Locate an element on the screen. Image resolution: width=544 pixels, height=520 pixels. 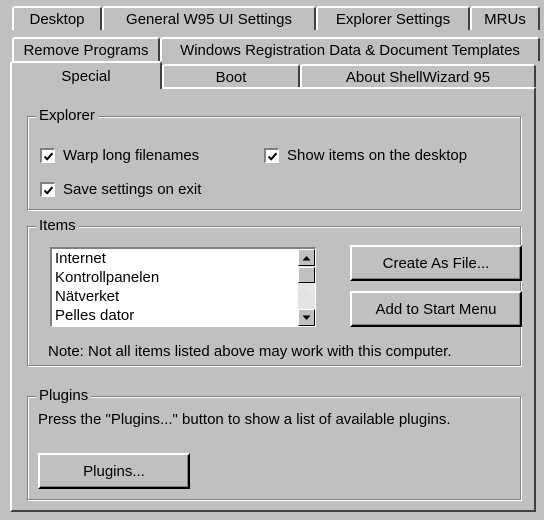
list-item: Kontrollpanelen is located at coordinates (183, 277).